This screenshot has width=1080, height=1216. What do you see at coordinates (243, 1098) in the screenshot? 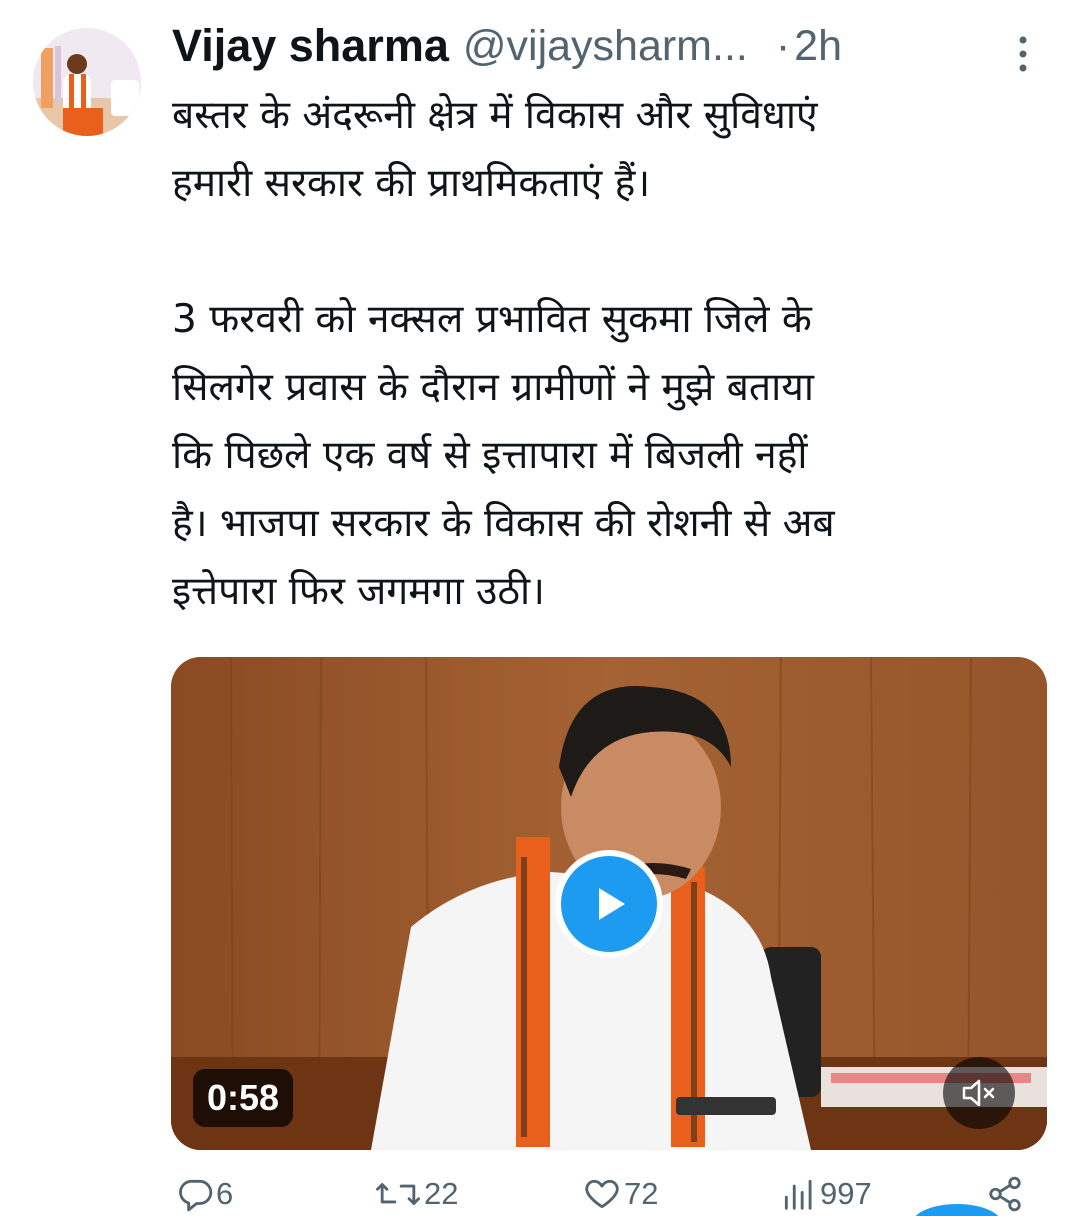
I see `video-duration: 0:58` at bounding box center [243, 1098].